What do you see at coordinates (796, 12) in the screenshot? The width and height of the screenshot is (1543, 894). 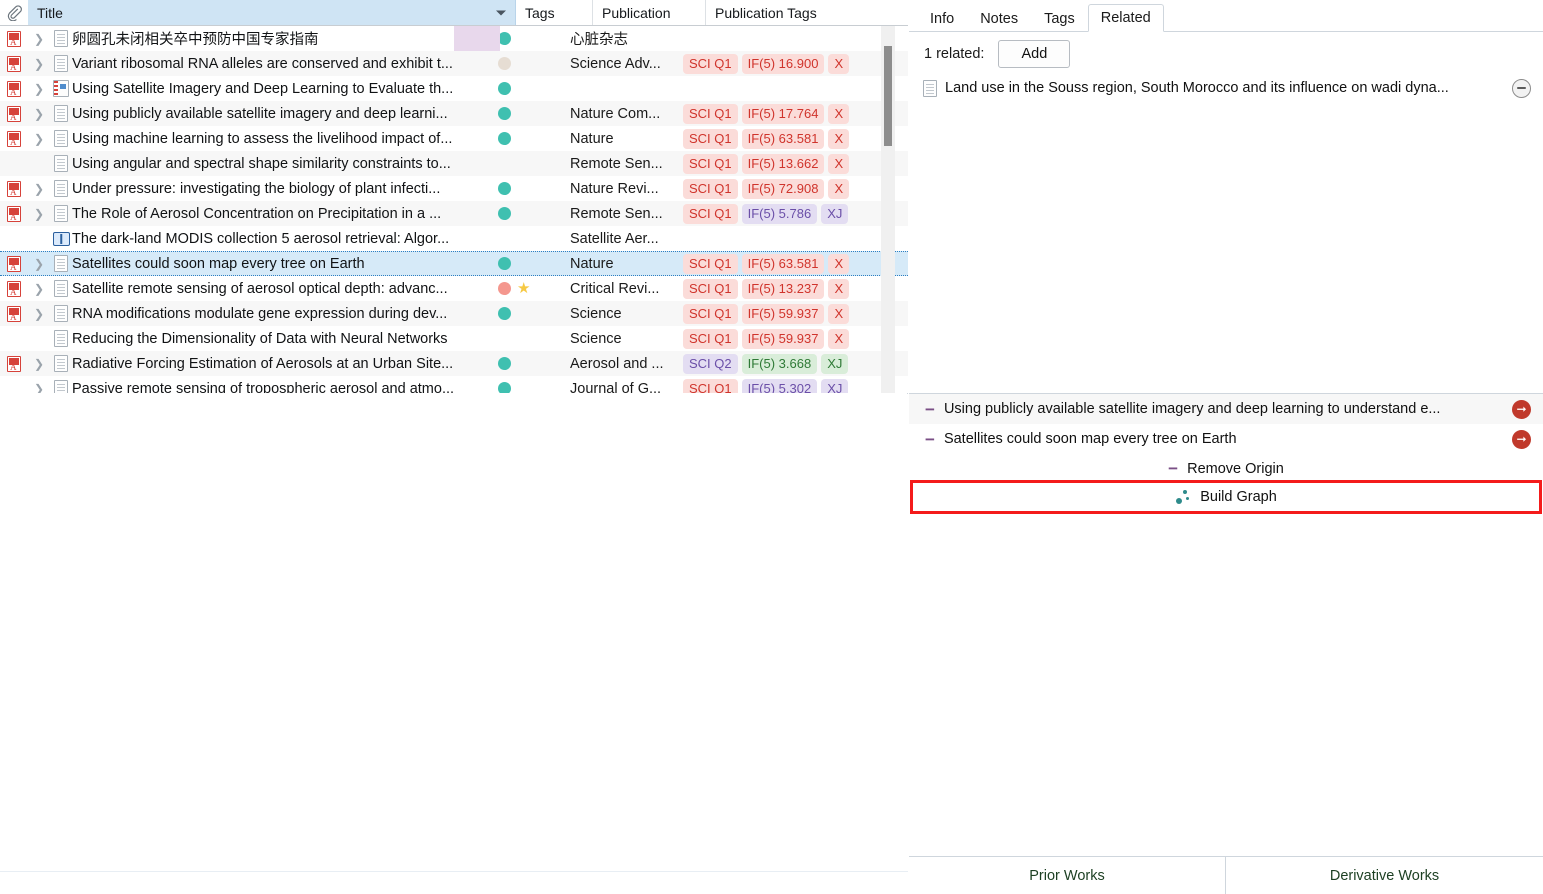 I see `column-header-publication-tags: Publication Tags` at bounding box center [796, 12].